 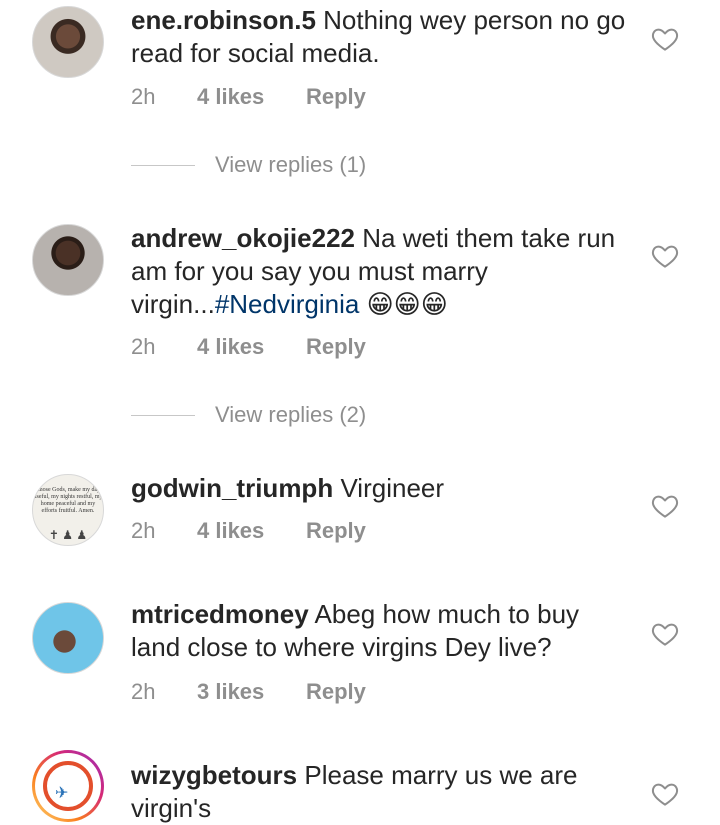 I want to click on view-replies: View replies (1), so click(x=281, y=165).